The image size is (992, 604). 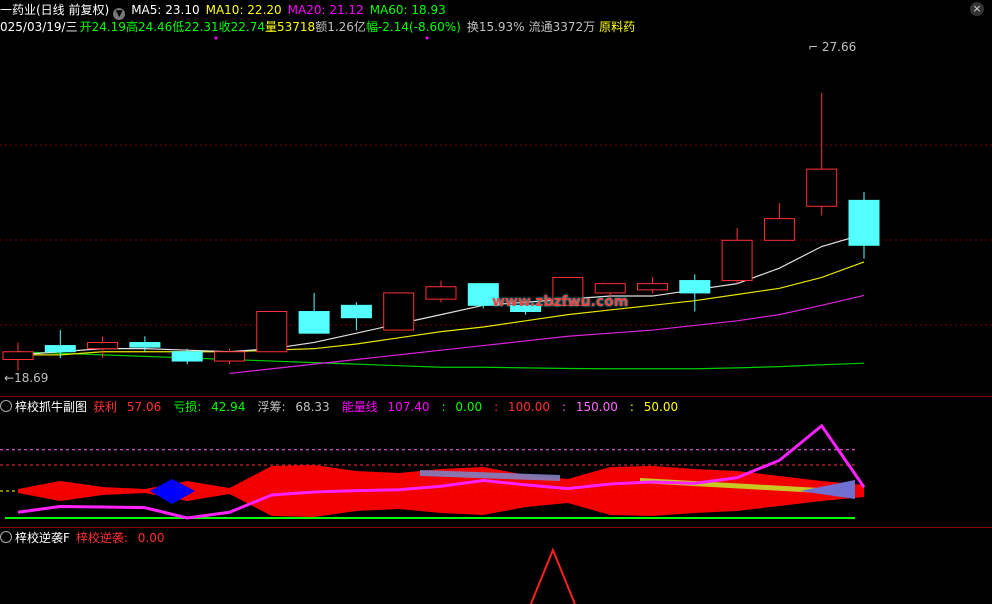 What do you see at coordinates (496, 527) in the screenshot?
I see `sub1-sub2-divider` at bounding box center [496, 527].